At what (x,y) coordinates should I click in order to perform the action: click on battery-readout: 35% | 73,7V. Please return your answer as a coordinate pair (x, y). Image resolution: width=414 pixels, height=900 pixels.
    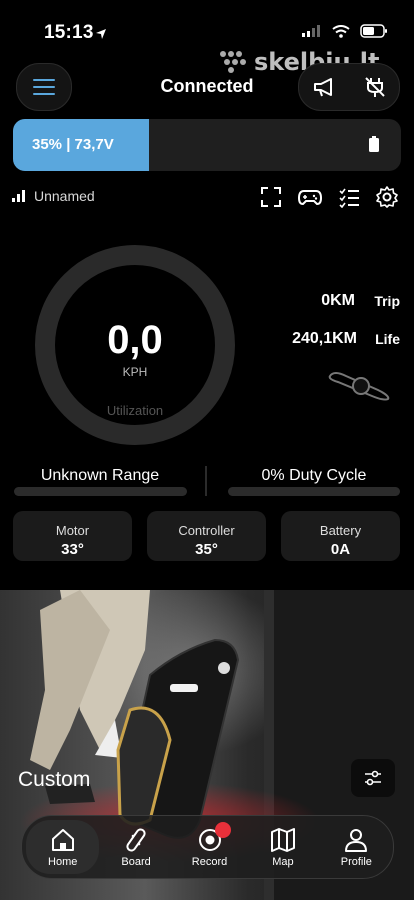
    Looking at the image, I should click on (73, 144).